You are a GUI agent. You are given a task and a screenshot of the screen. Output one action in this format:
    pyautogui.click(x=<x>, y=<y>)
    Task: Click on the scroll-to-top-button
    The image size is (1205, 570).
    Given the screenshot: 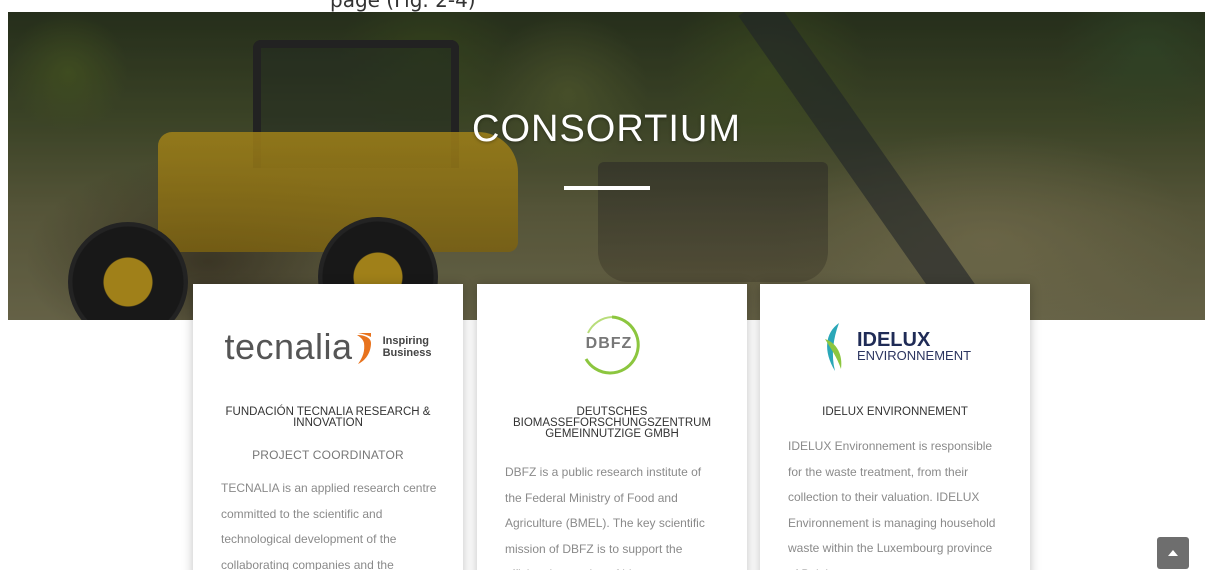 What is the action you would take?
    pyautogui.click(x=1173, y=553)
    